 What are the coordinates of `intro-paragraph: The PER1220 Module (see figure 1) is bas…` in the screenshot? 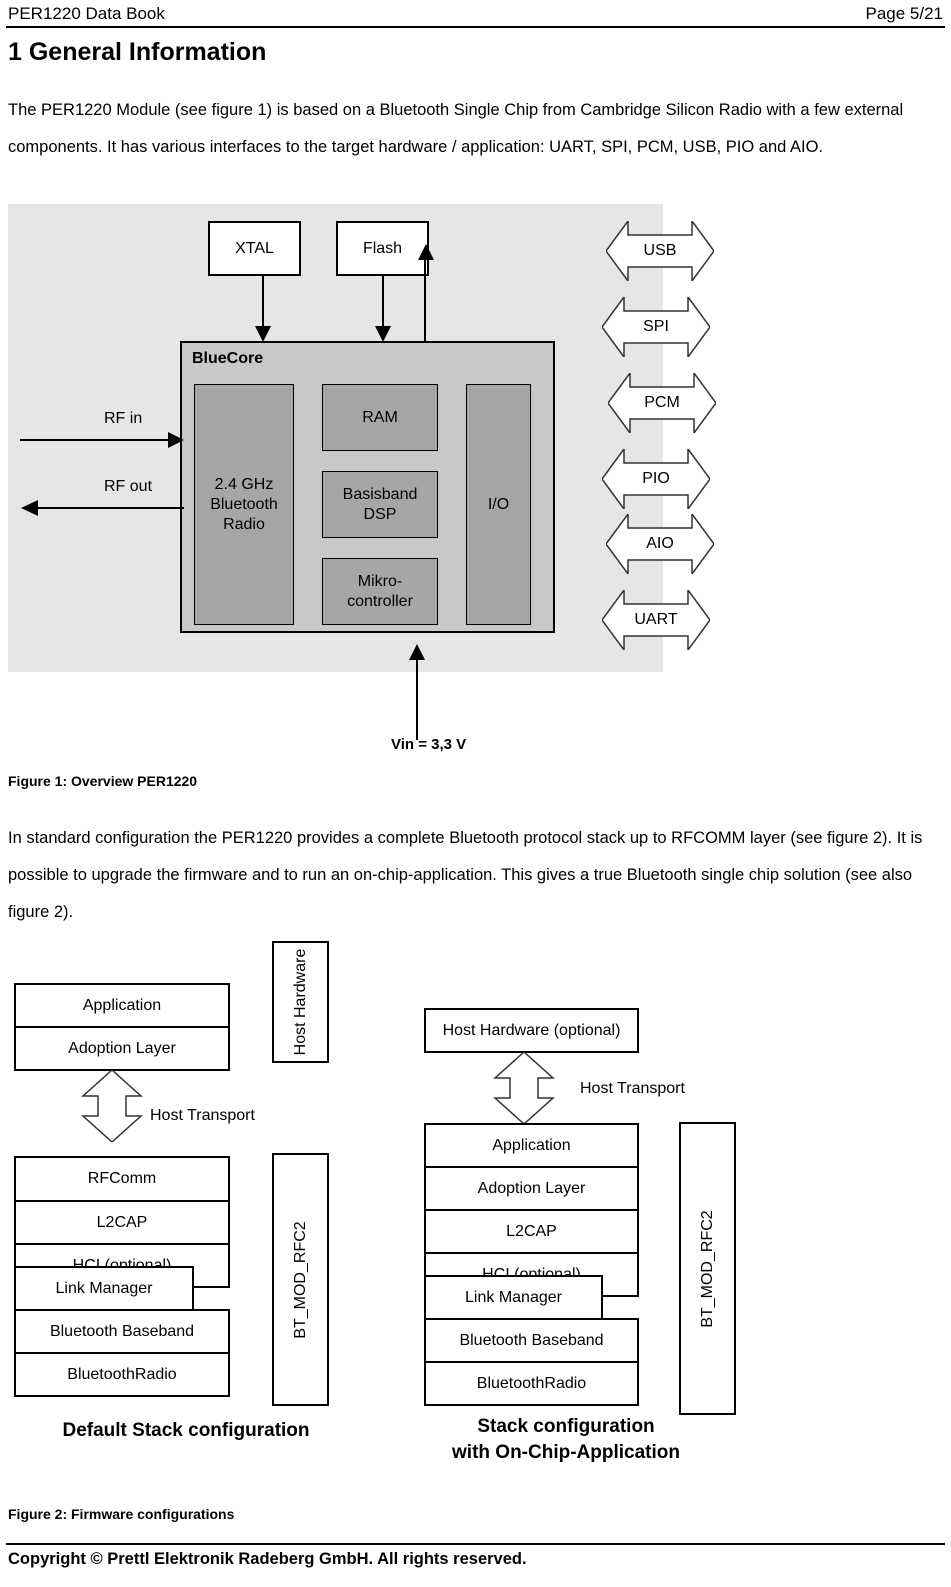 It's located at (456, 128).